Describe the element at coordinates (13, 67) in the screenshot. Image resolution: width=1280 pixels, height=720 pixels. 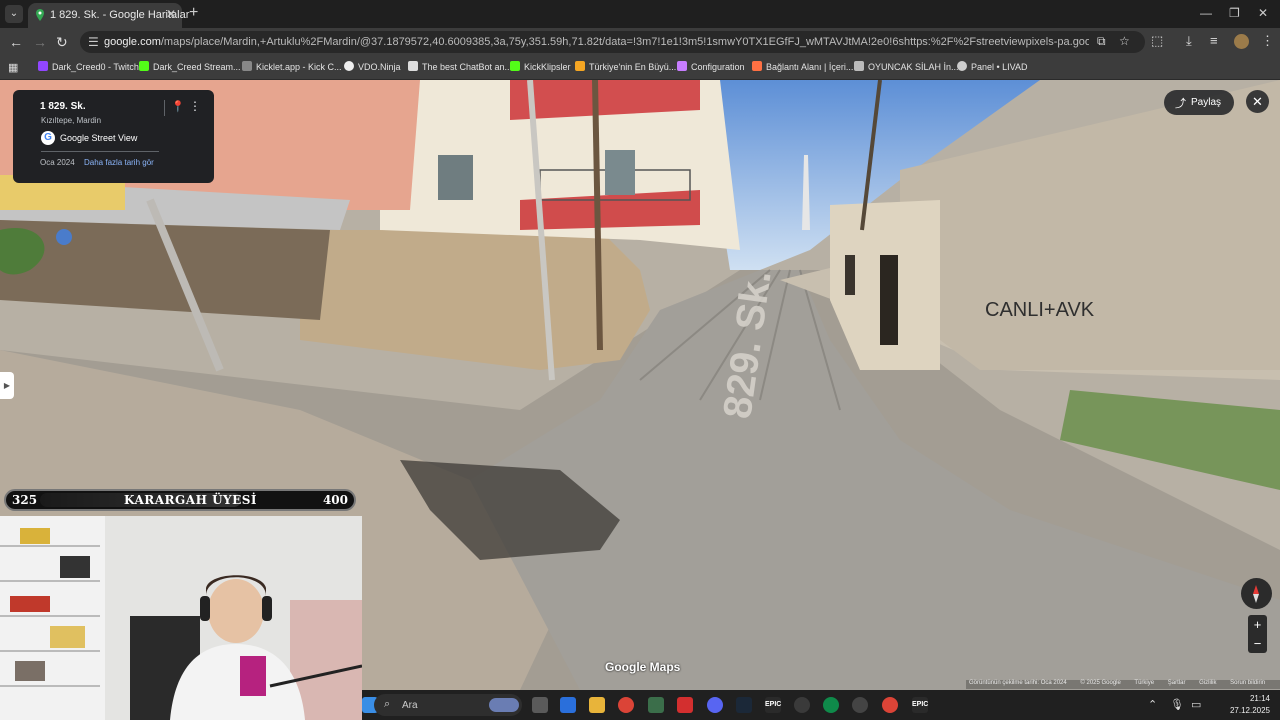
I see `apps-grid-icon: ▦` at that location.